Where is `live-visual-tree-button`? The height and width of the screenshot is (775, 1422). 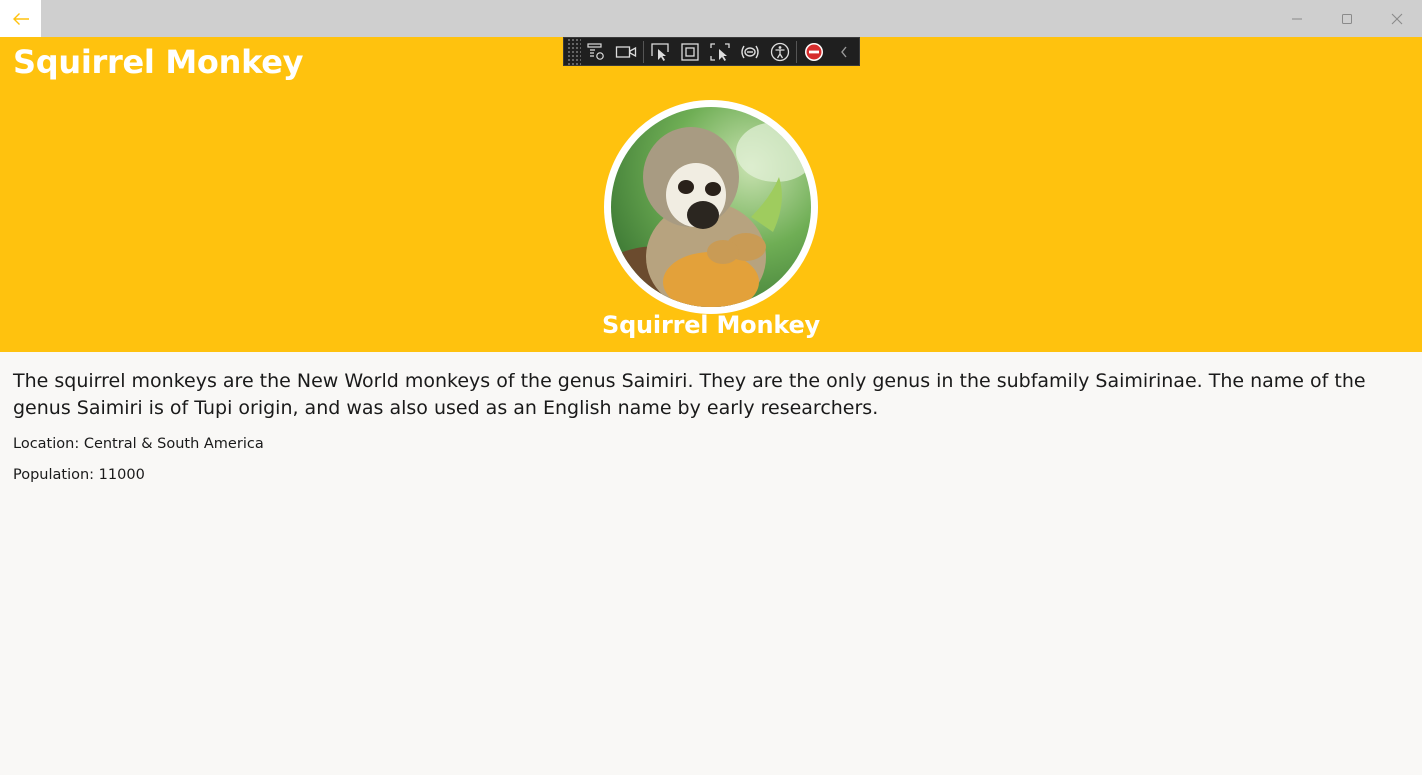 live-visual-tree-button is located at coordinates (596, 51).